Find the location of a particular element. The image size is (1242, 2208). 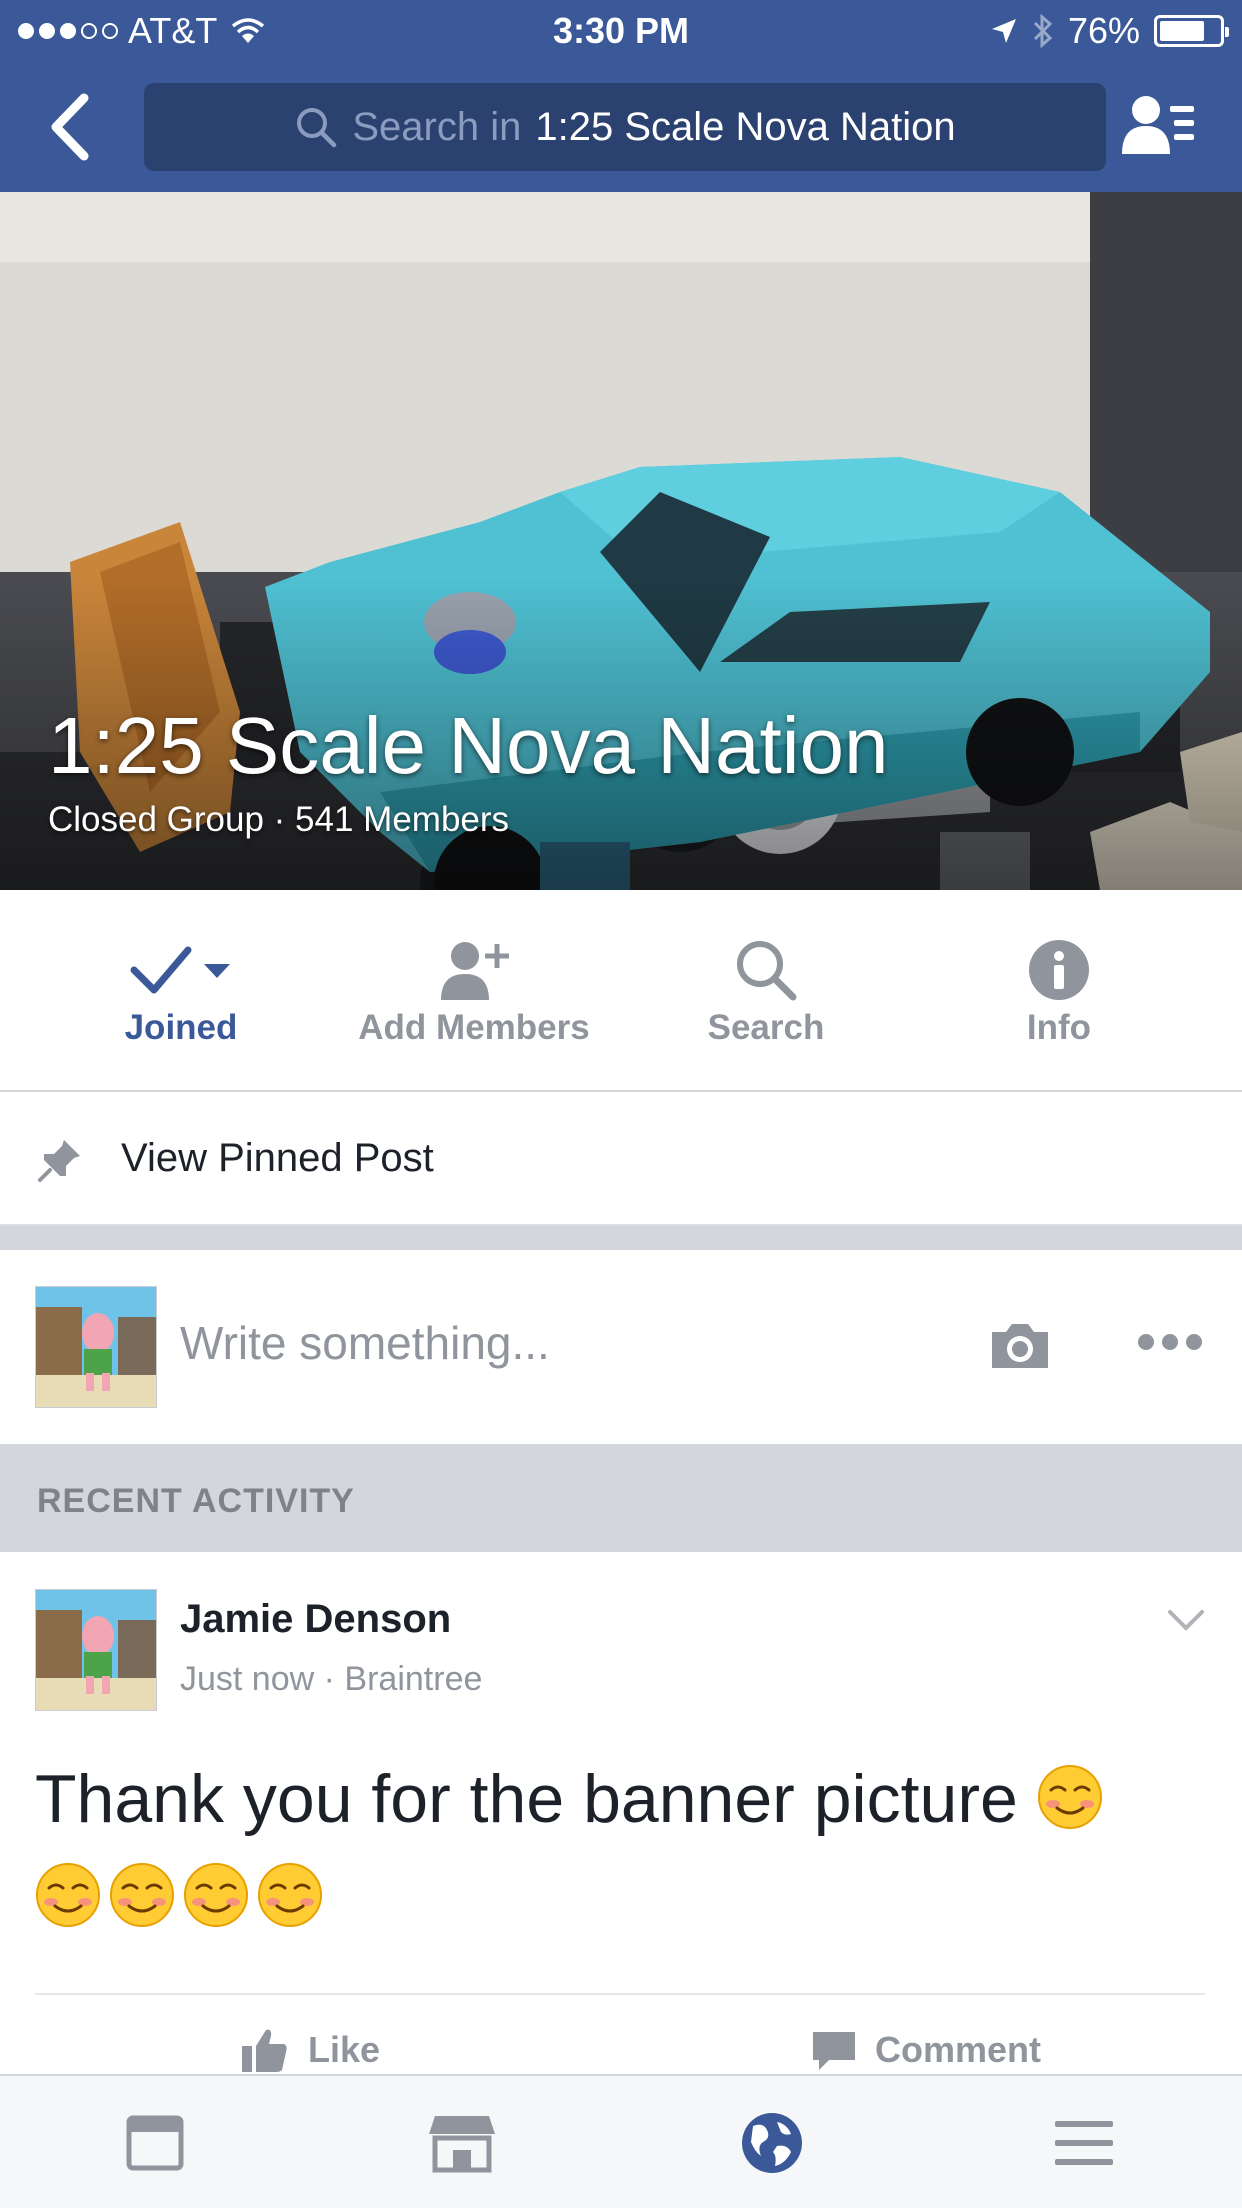

group-title: 1:25 Scale Nova Nation is located at coordinates (468, 745).